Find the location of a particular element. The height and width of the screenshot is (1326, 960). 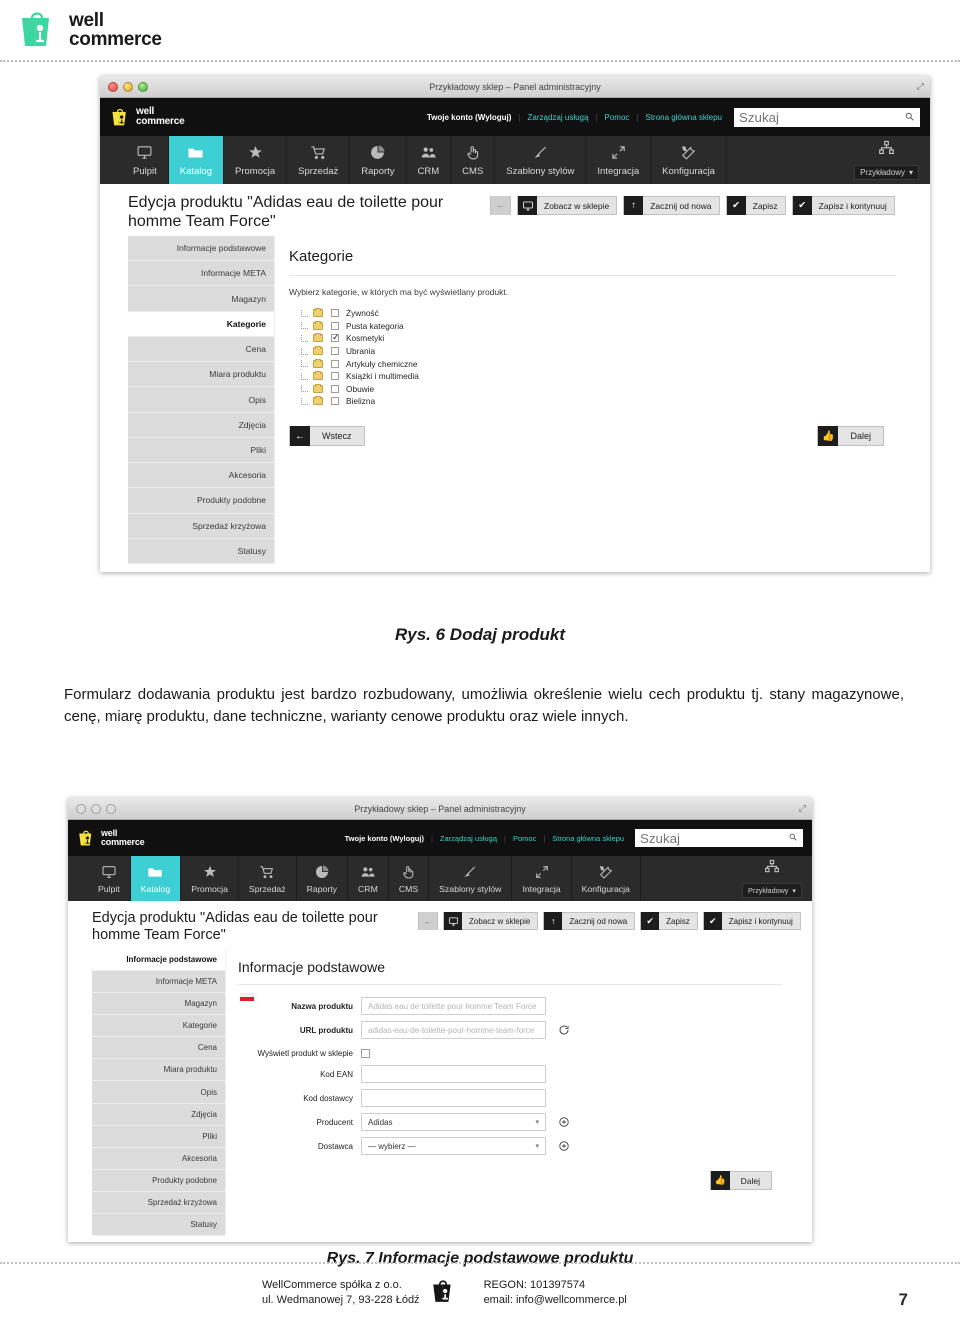

category-tree-row: Książki i multimedia is located at coordinates (605, 376).